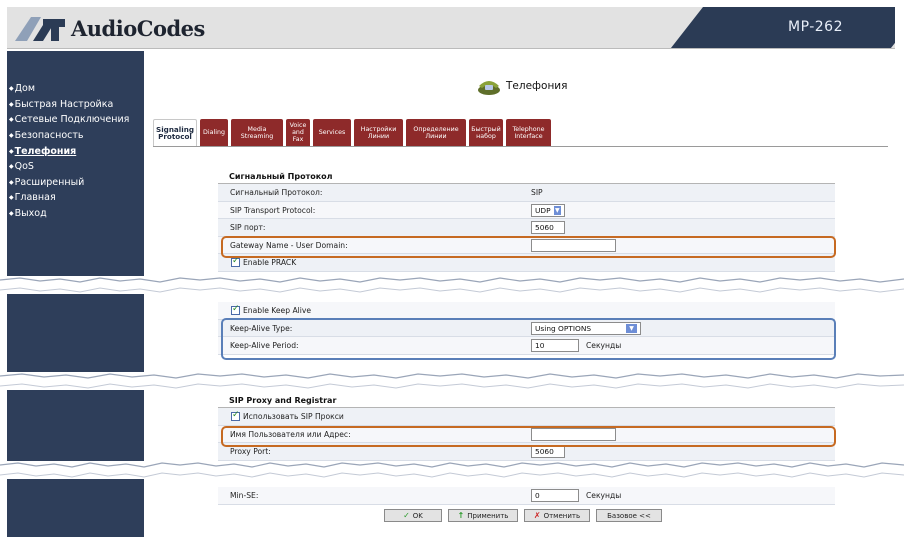 The width and height of the screenshot is (904, 537). What do you see at coordinates (175, 132) in the screenshot?
I see `tab-signaling-protocol: Signaling Protocol` at bounding box center [175, 132].